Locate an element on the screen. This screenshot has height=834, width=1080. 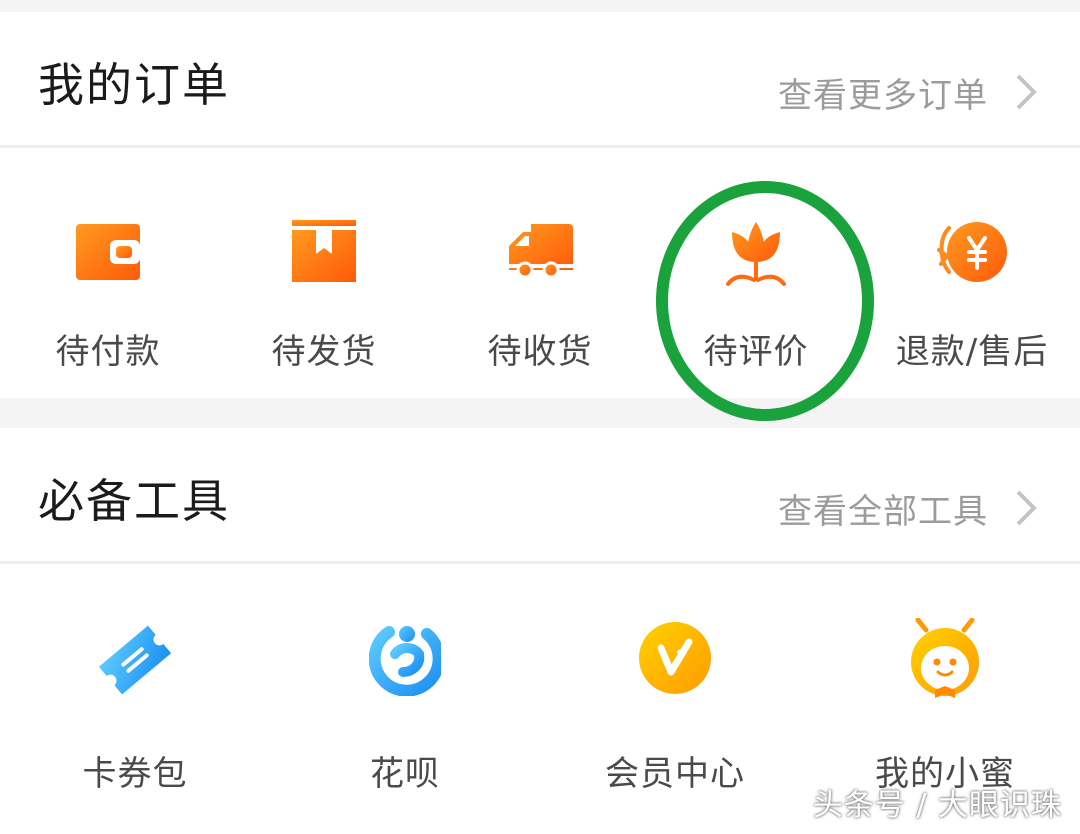
order-item-pending-review: 待评价 is located at coordinates (756, 273).